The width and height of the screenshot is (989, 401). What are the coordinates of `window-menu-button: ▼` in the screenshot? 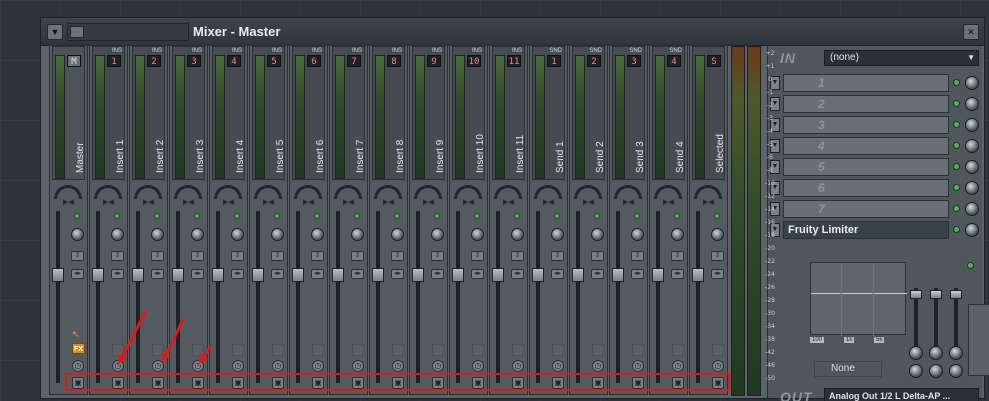 It's located at (55, 32).